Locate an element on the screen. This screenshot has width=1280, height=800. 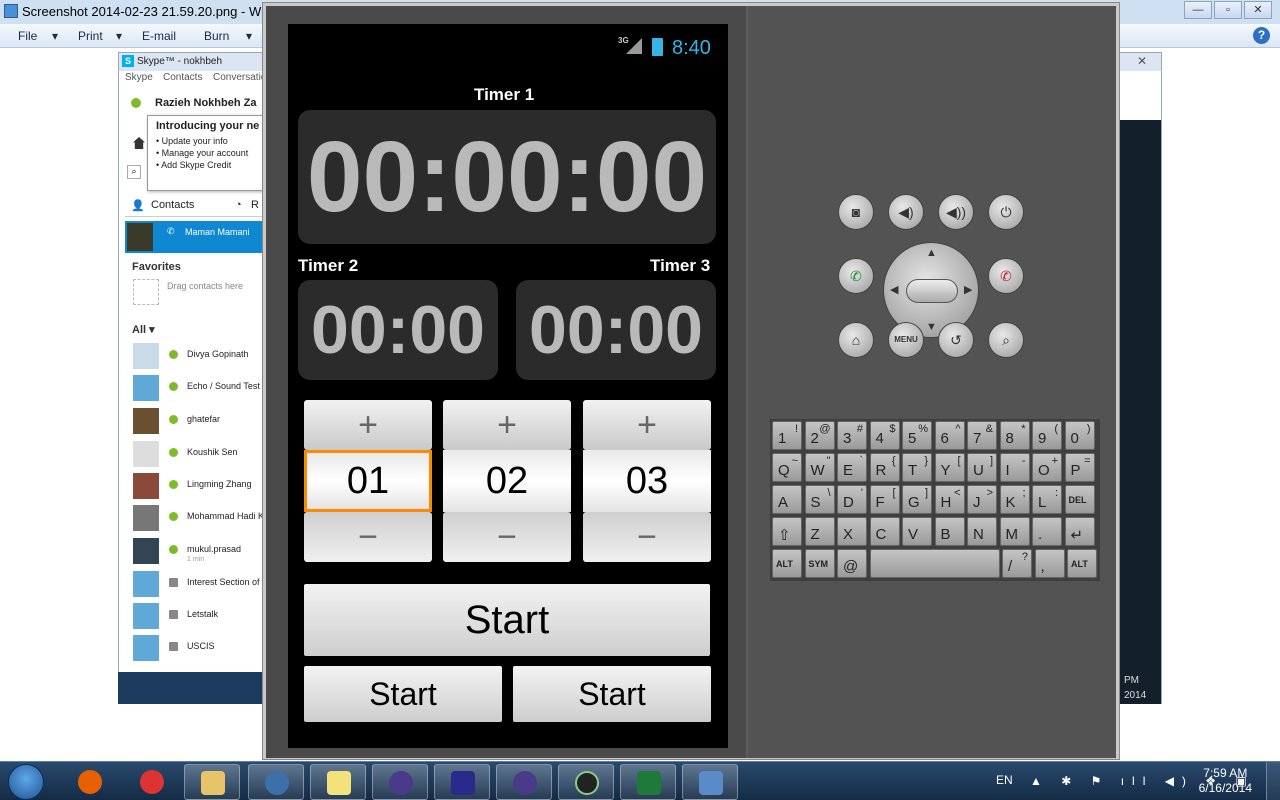
thunderbird-taskbar-icon is located at coordinates (276, 782).